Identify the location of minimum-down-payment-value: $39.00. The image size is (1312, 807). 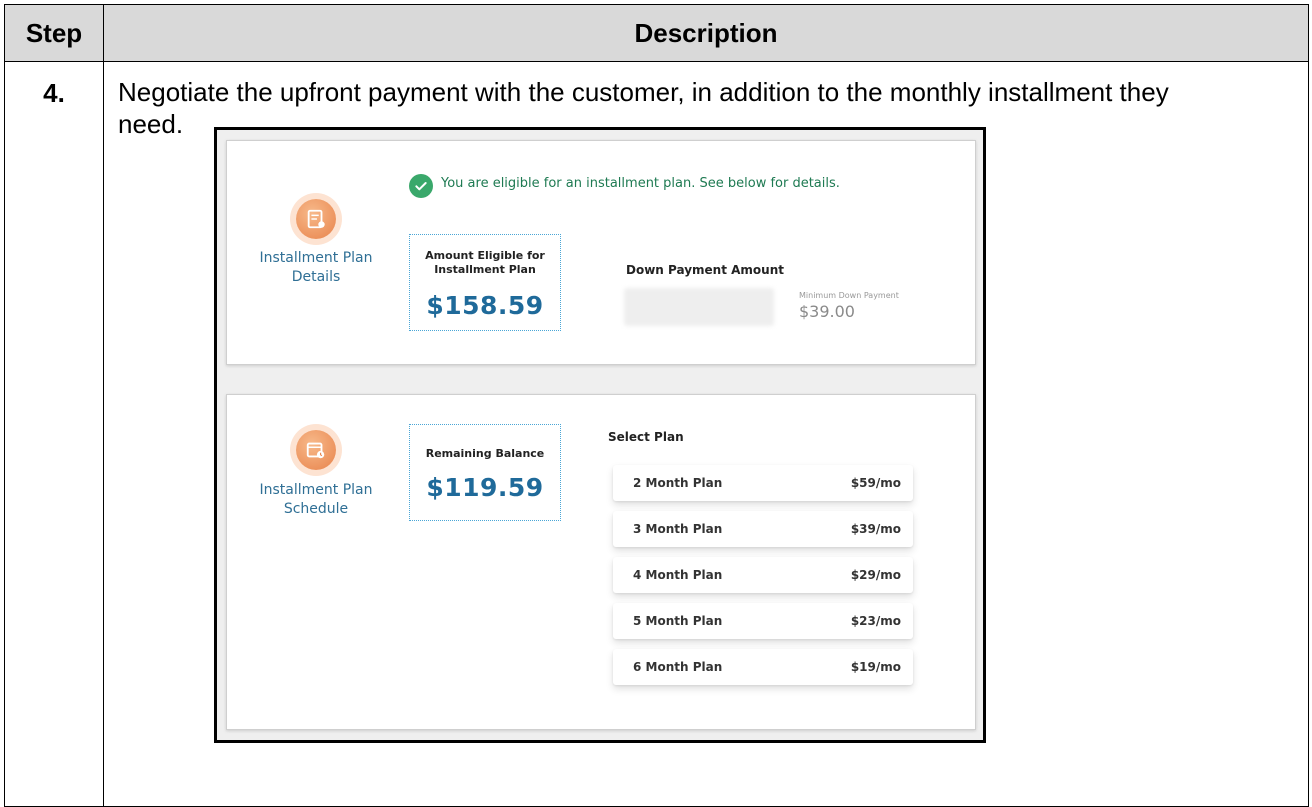
(827, 311).